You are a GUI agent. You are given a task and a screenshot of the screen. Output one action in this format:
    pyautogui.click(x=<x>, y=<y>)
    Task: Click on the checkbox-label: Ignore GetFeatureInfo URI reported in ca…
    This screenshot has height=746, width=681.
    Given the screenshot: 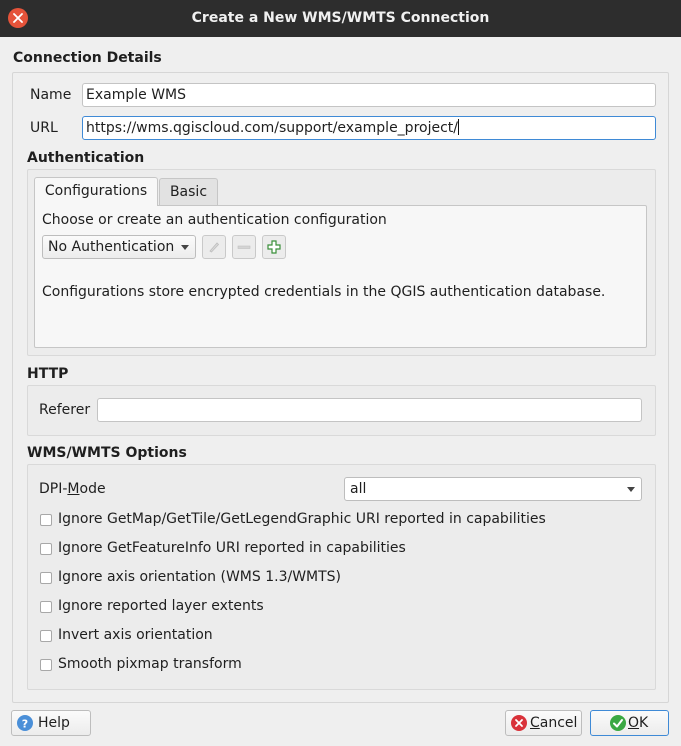 What is the action you would take?
    pyautogui.click(x=232, y=548)
    